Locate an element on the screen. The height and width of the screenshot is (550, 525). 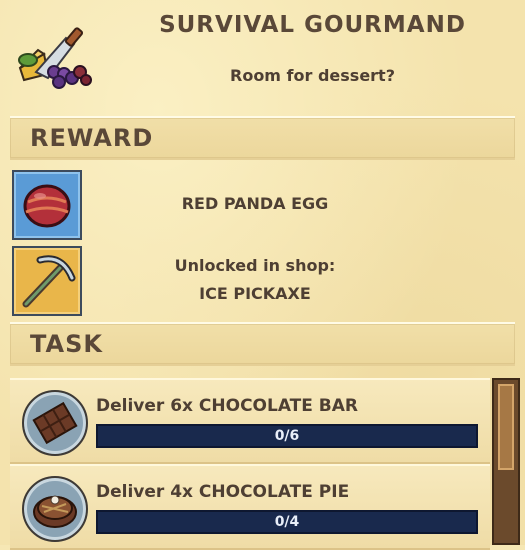
knife-and-grapes-icon is located at coordinates (54, 57).